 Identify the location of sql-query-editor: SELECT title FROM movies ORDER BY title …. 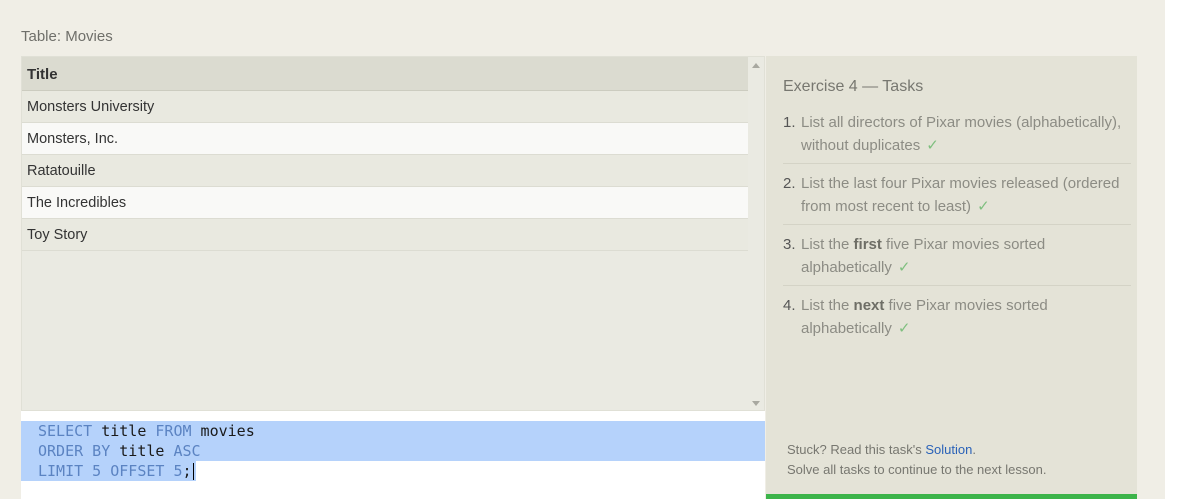
(393, 455).